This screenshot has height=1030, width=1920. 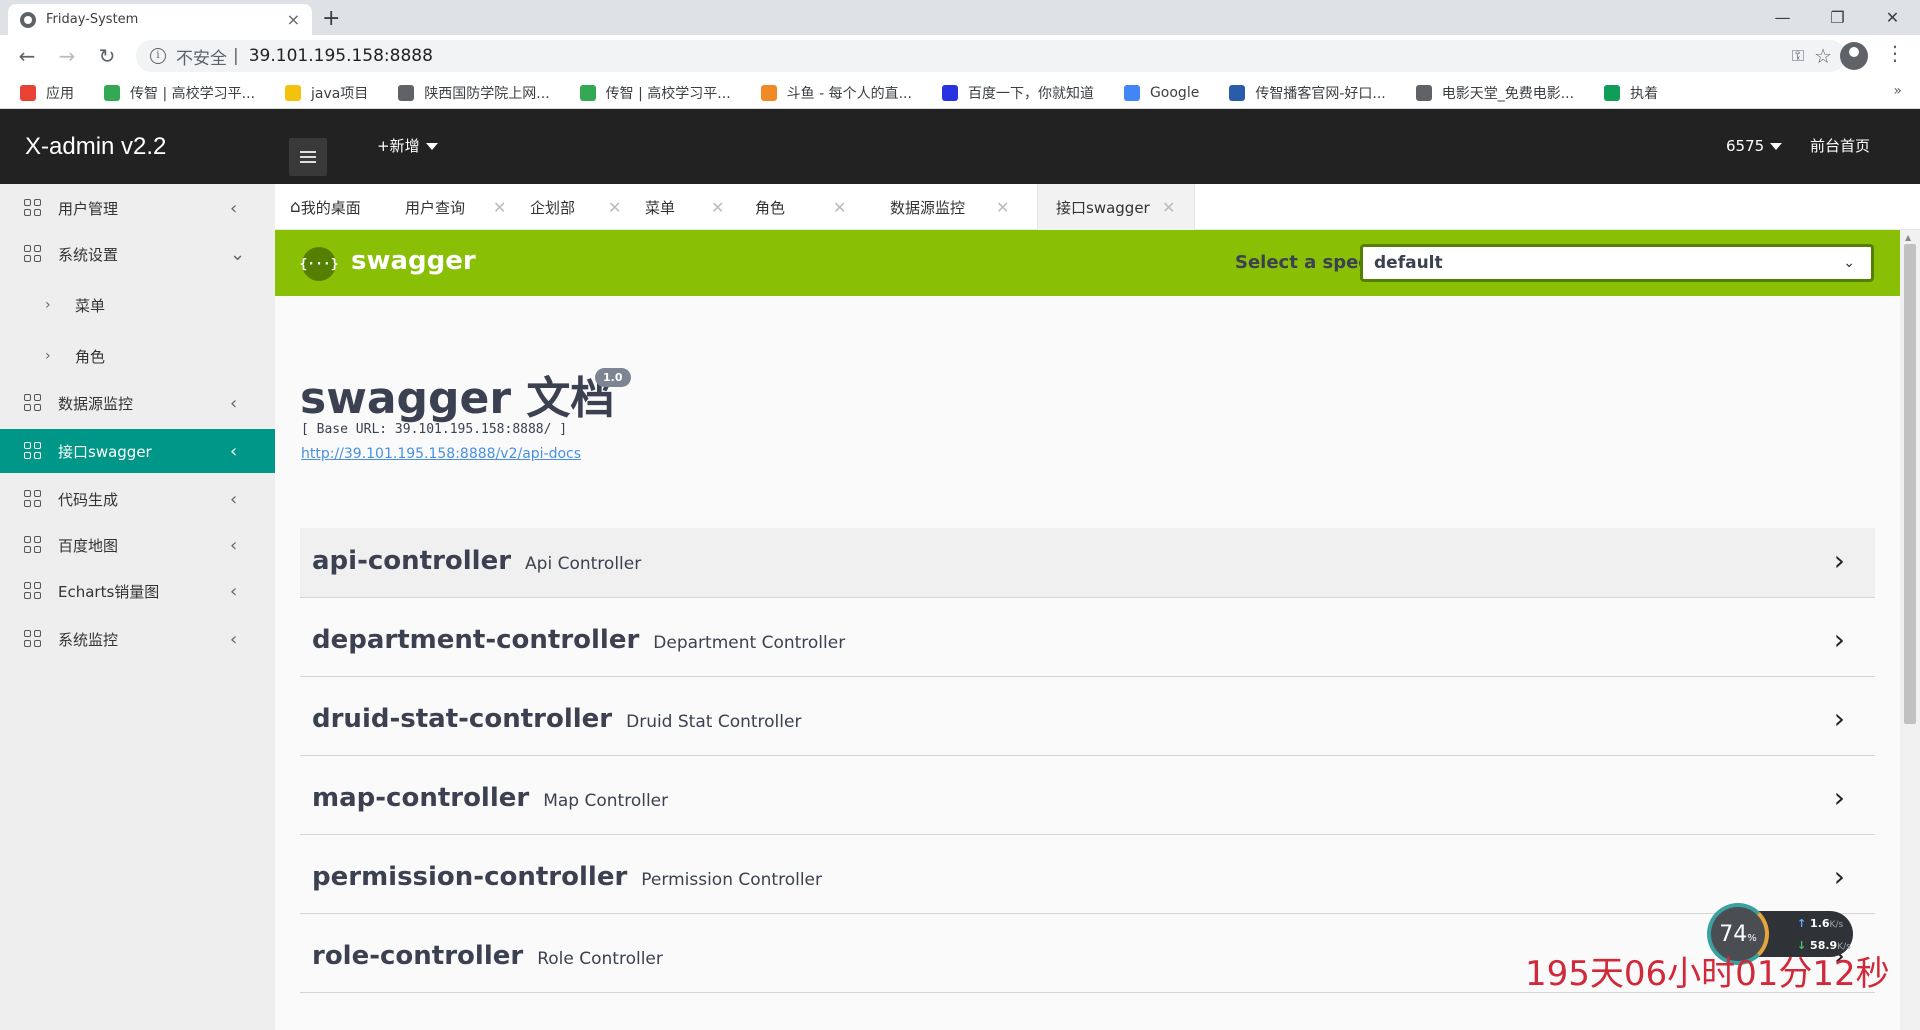 What do you see at coordinates (1892, 17) in the screenshot?
I see `close-window-button: ✕` at bounding box center [1892, 17].